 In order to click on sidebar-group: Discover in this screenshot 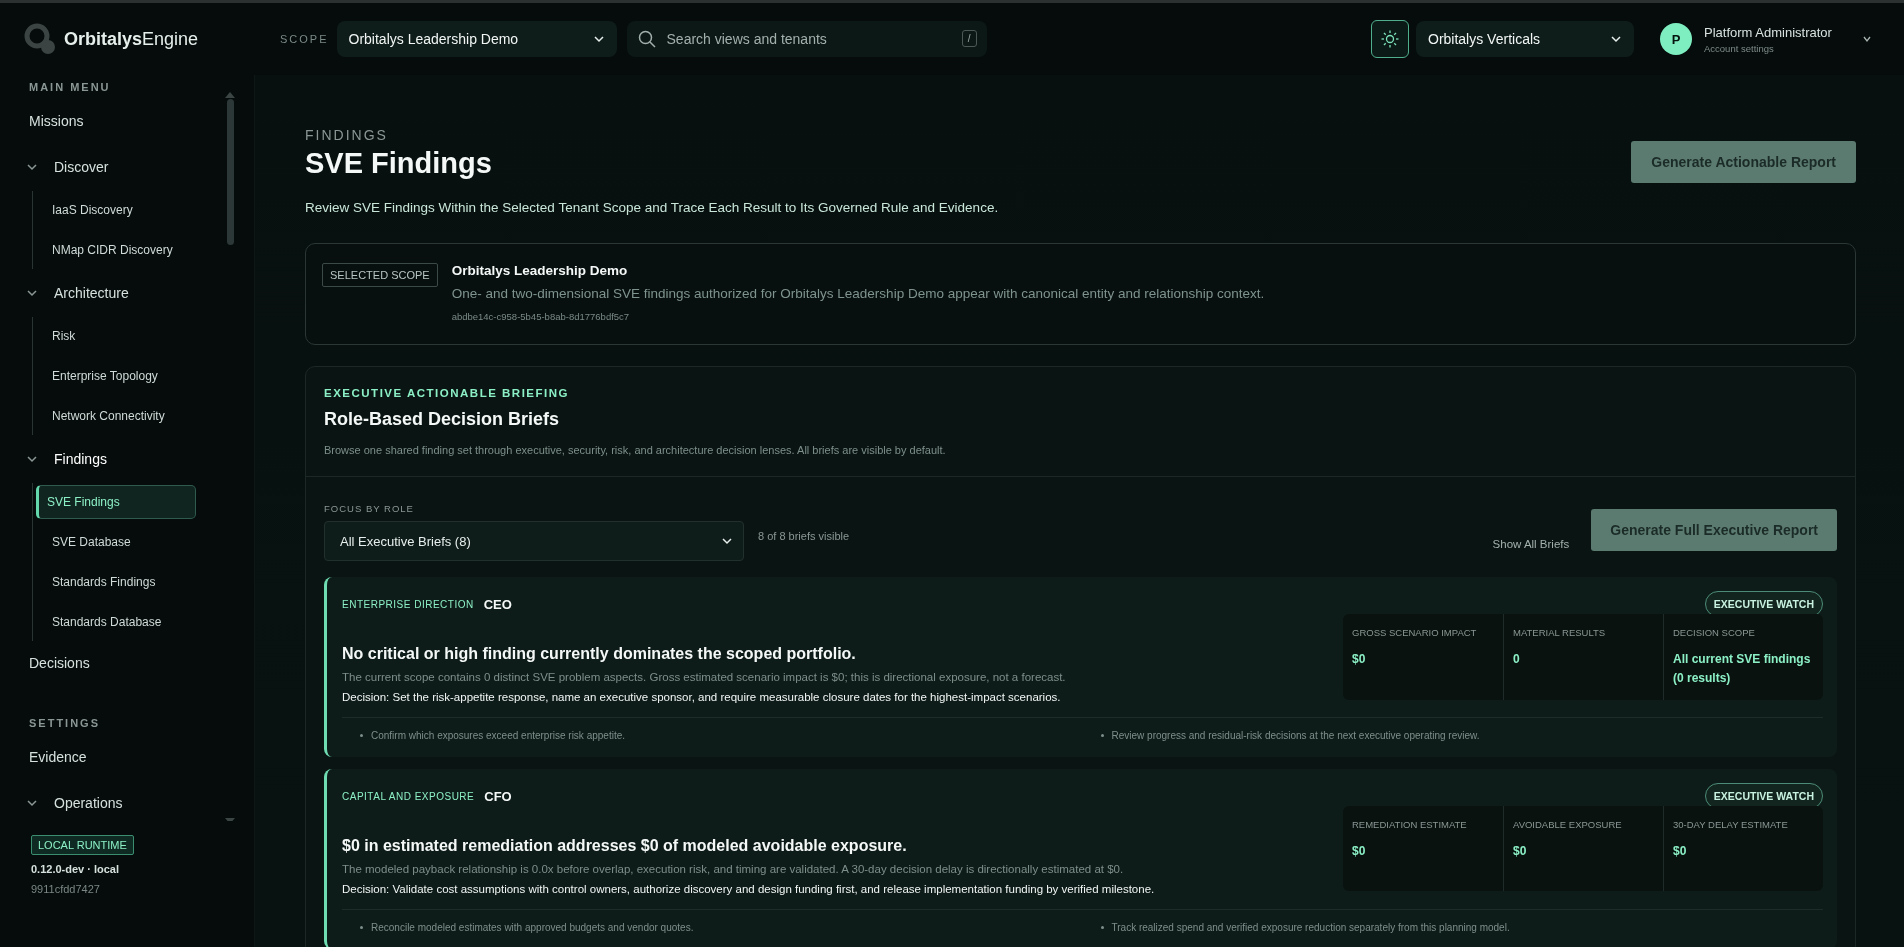, I will do `click(107, 167)`.